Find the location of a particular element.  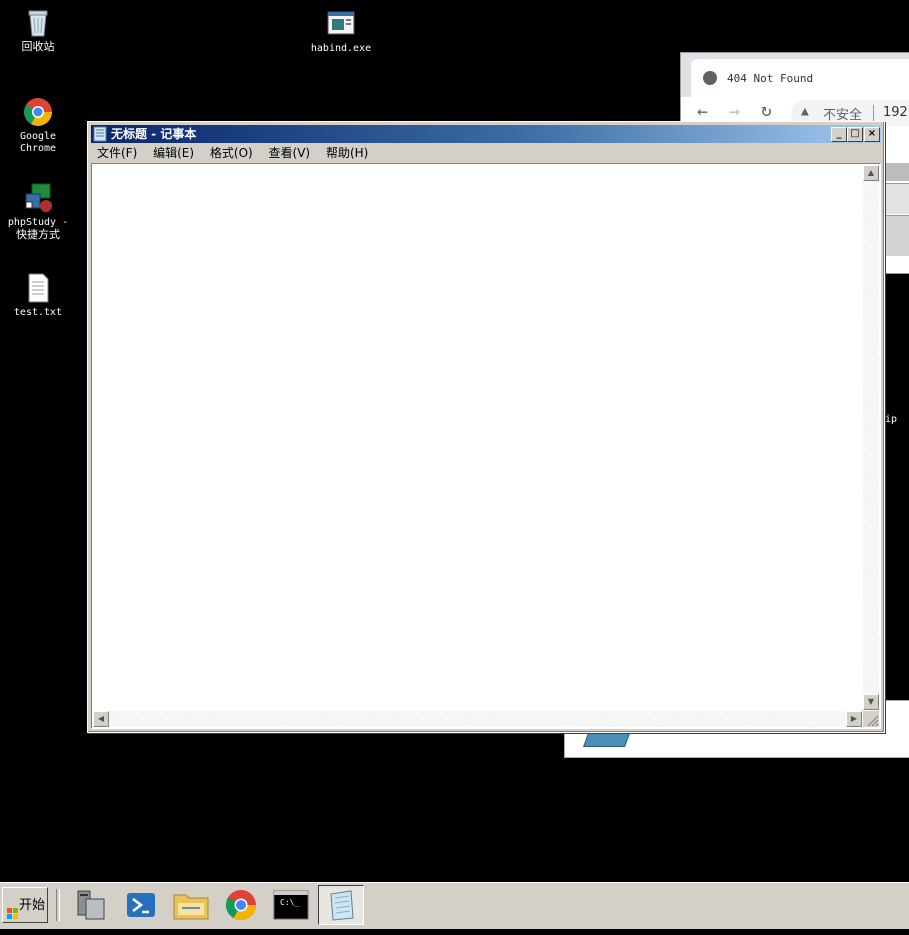

scroll-left-button: ◀ is located at coordinates (101, 719).